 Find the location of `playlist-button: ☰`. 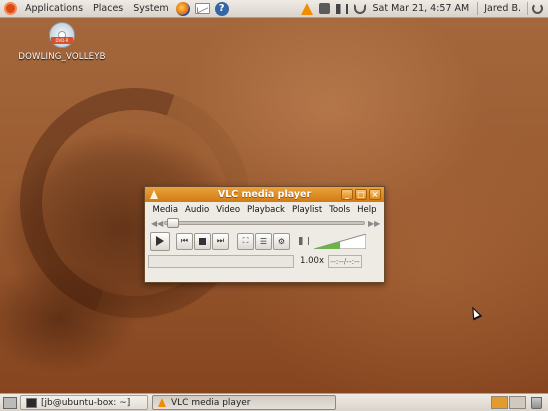

playlist-button: ☰ is located at coordinates (263, 241).